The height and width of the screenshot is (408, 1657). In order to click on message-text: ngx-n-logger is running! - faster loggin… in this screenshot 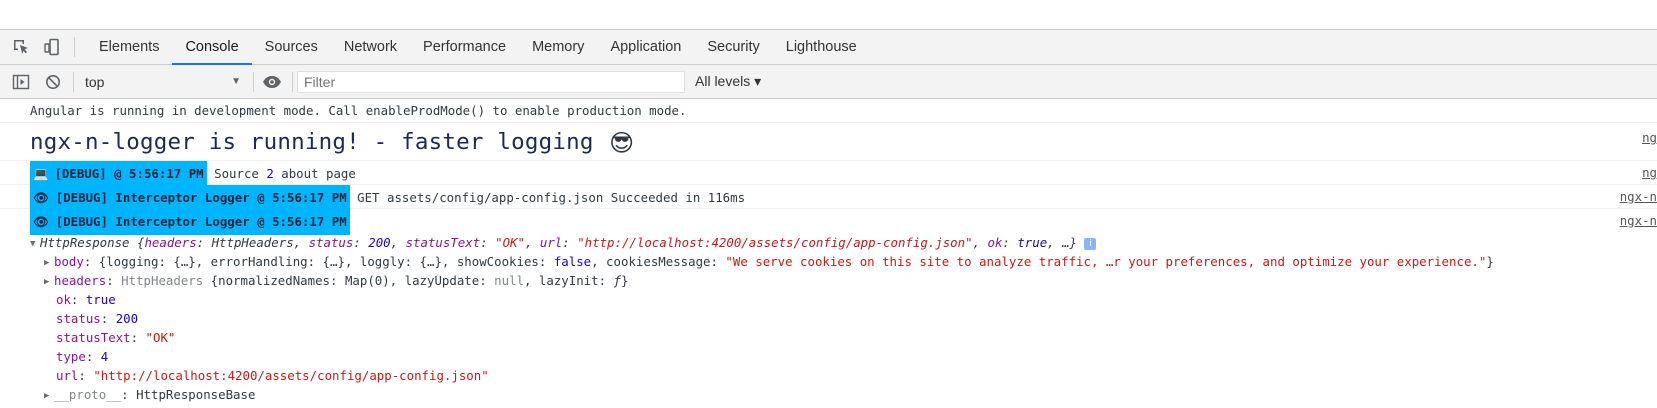, I will do `click(312, 142)`.